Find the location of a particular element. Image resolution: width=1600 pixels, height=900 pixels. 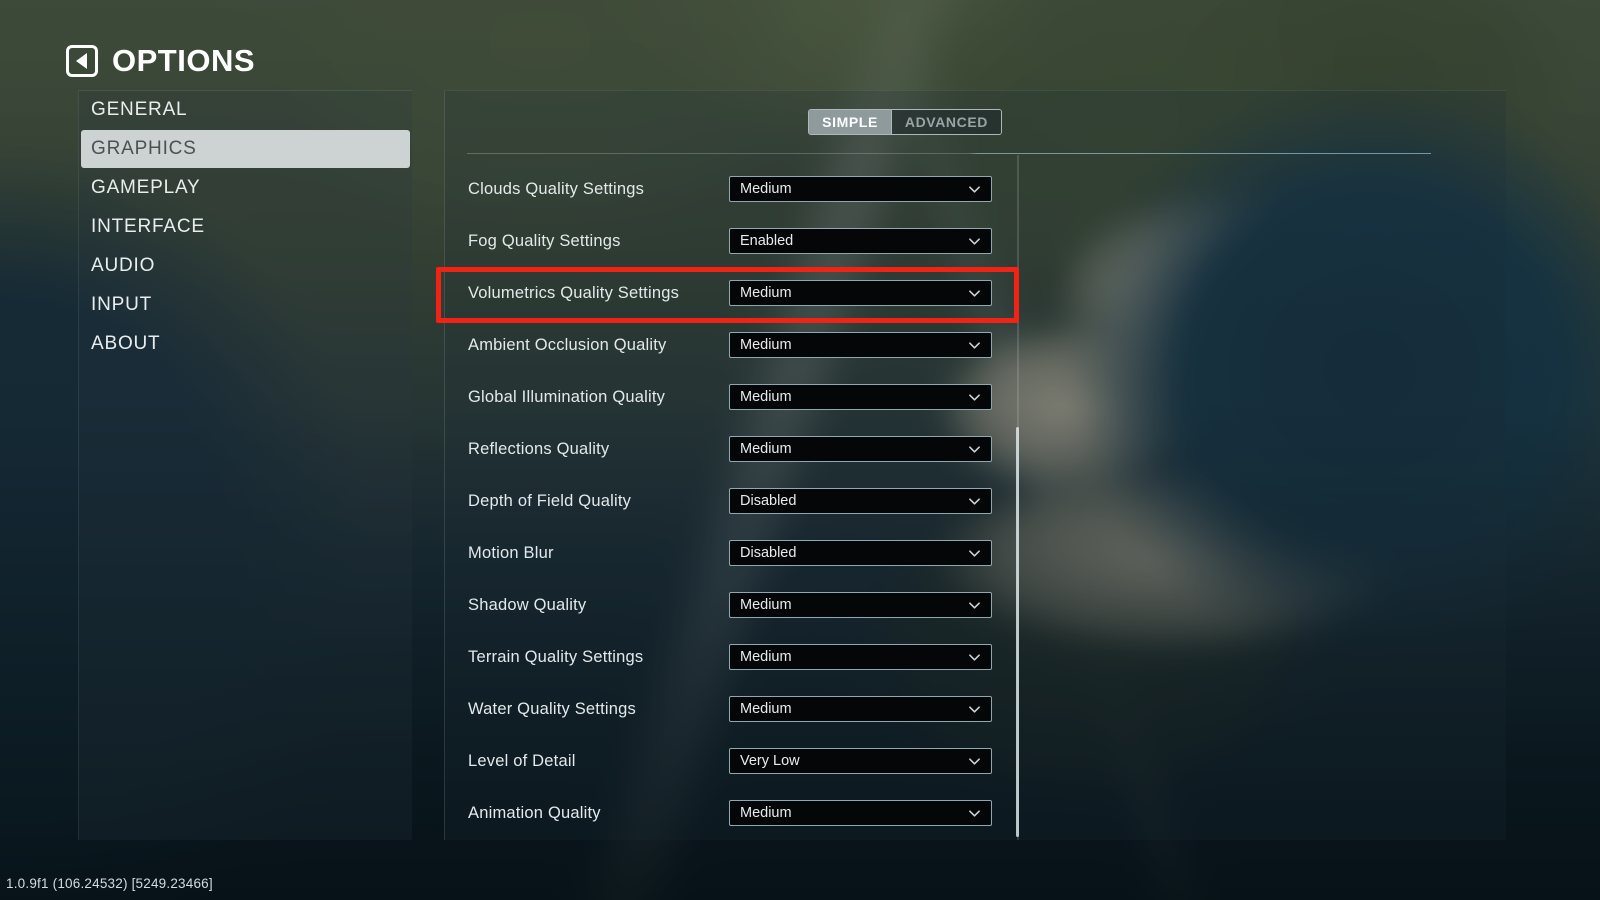

sidebar-item-general: GENERAL is located at coordinates (245, 110).